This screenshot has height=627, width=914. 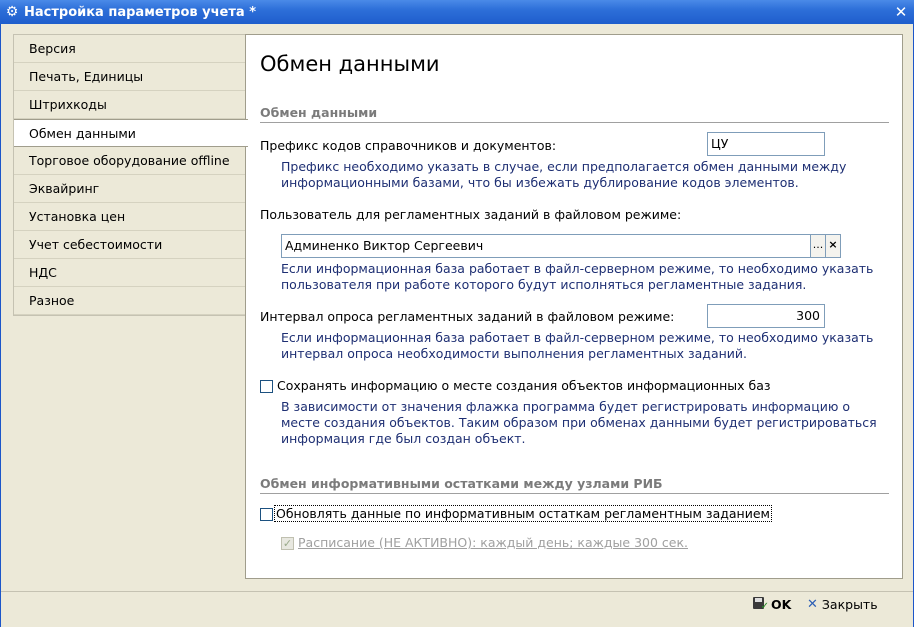 I want to click on window-title: Настройка параметров учета *, so click(x=140, y=12).